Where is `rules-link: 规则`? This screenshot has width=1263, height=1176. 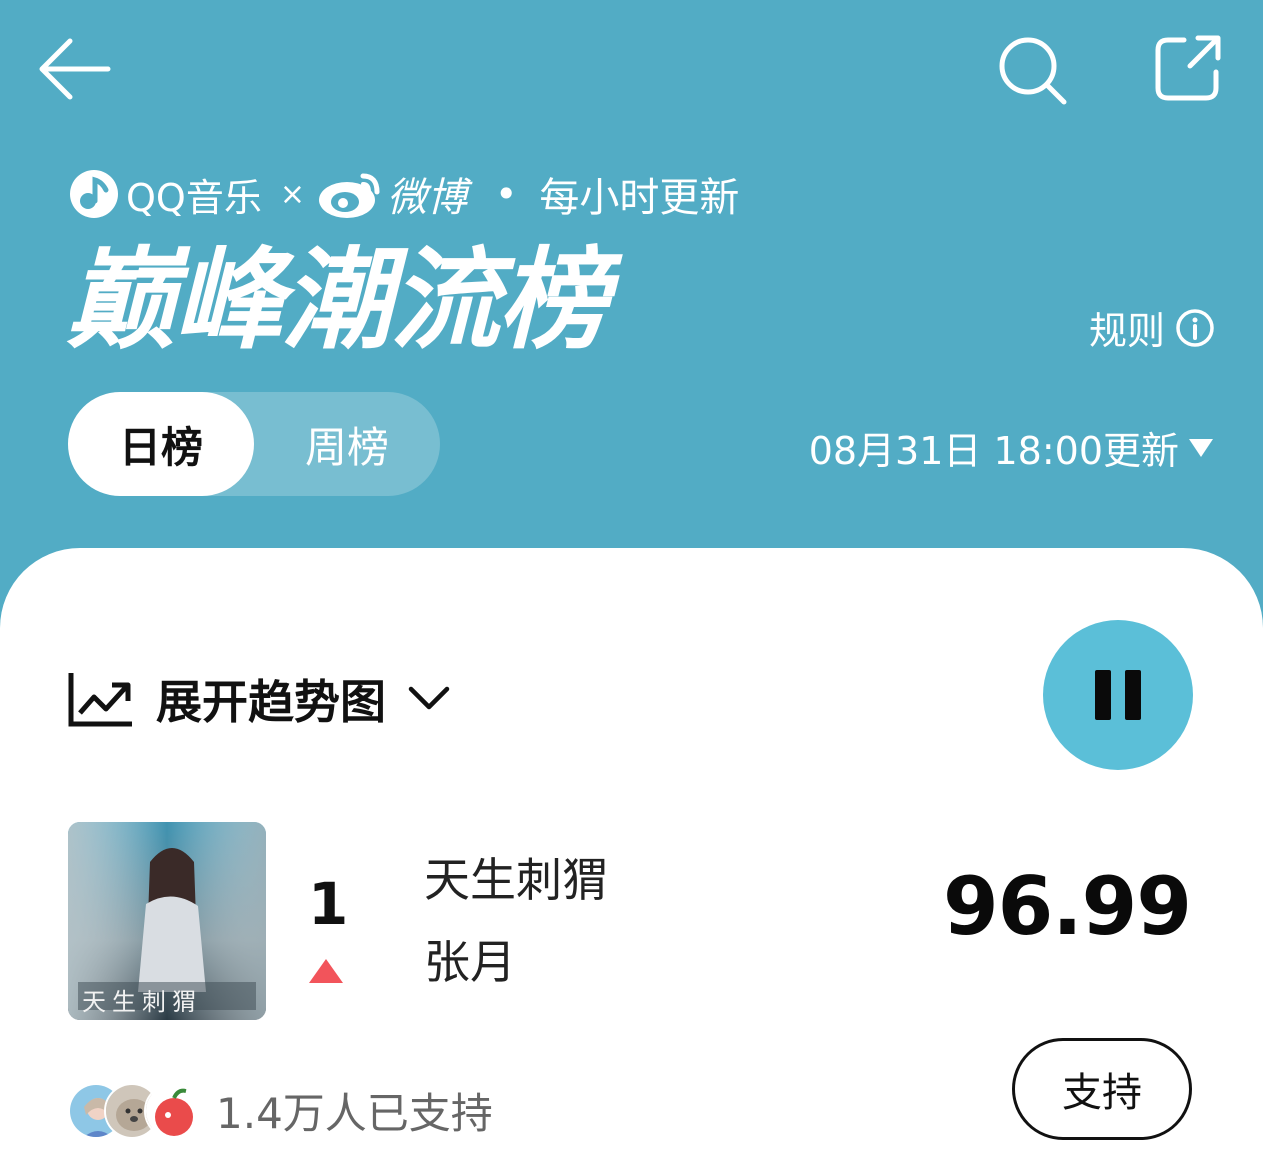
rules-link: 规则 is located at coordinates (1152, 327).